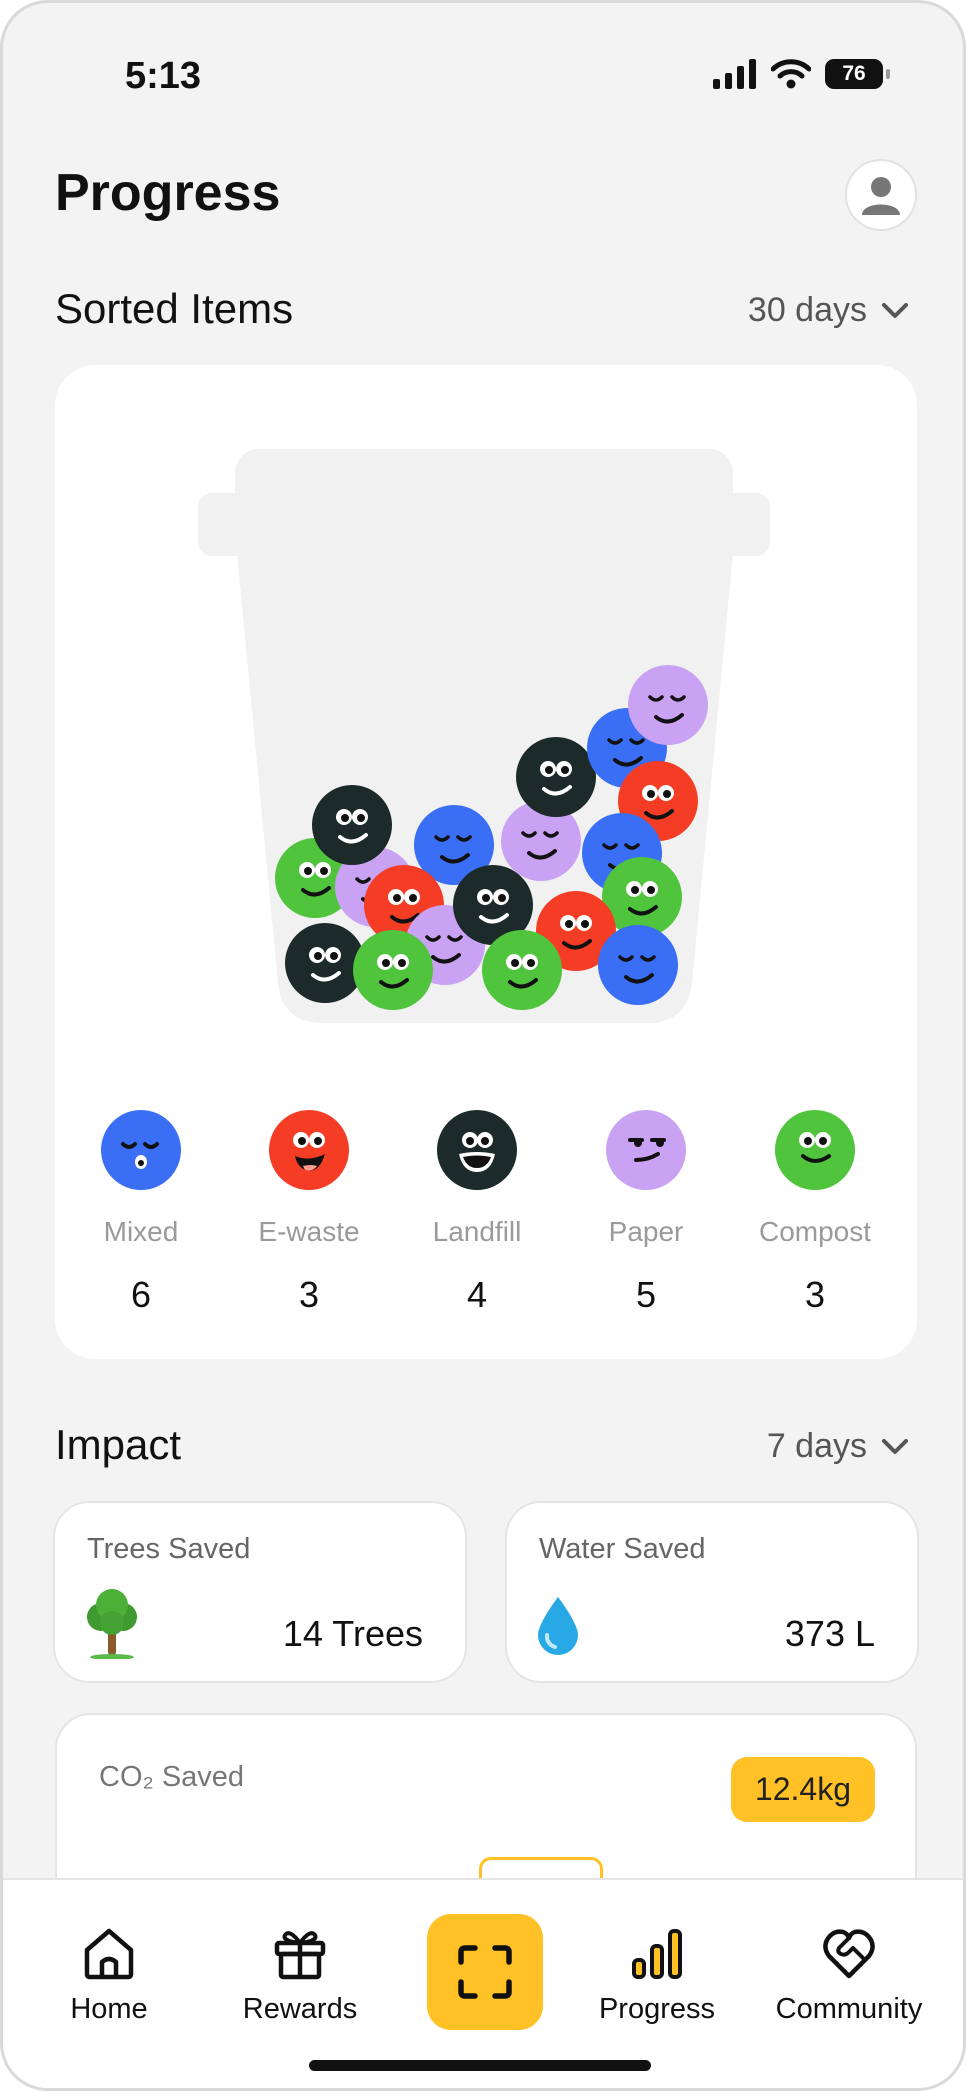 The height and width of the screenshot is (2091, 966). What do you see at coordinates (815, 1213) in the screenshot?
I see `category-compost: Compost 3` at bounding box center [815, 1213].